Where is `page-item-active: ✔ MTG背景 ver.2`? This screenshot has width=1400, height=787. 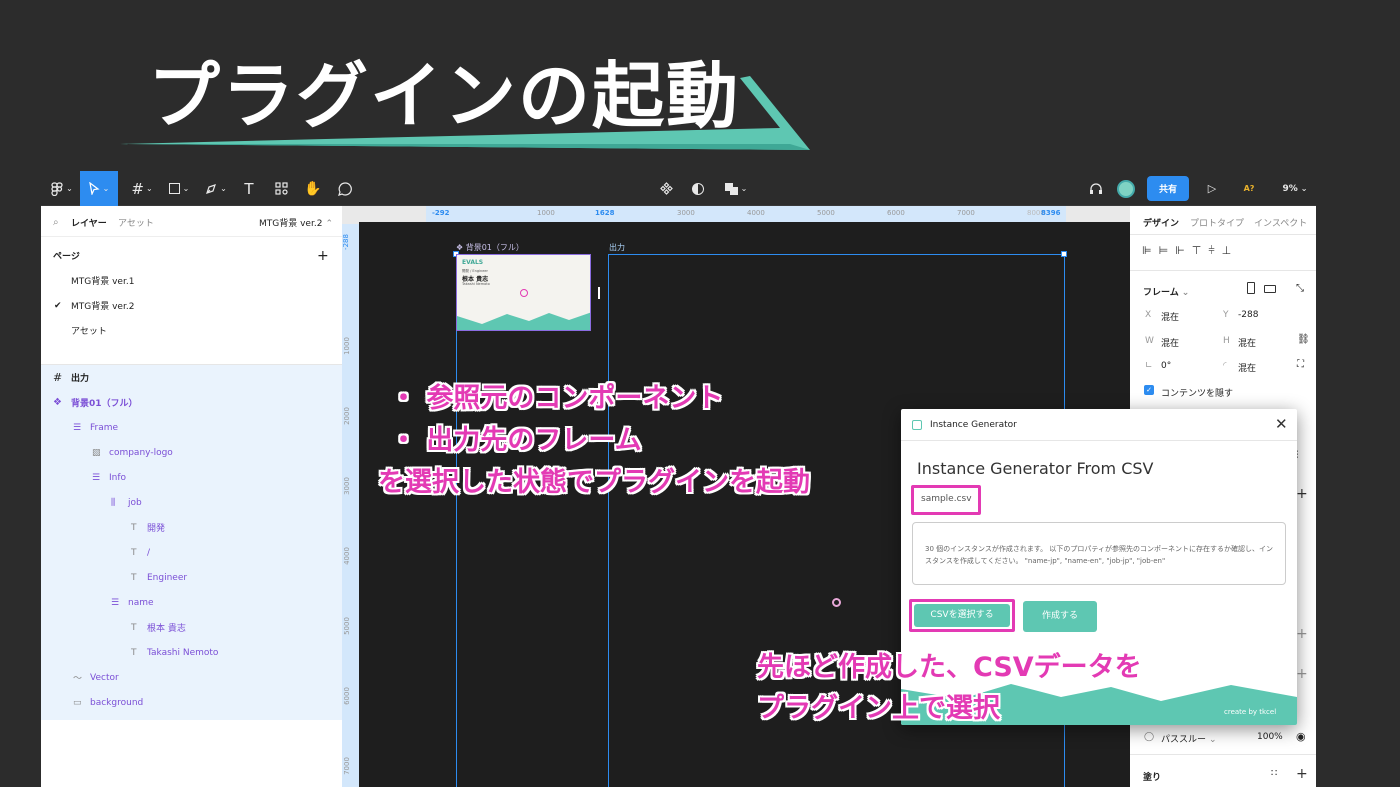
page-item-active: ✔ MTG背景 ver.2 is located at coordinates (191, 305).